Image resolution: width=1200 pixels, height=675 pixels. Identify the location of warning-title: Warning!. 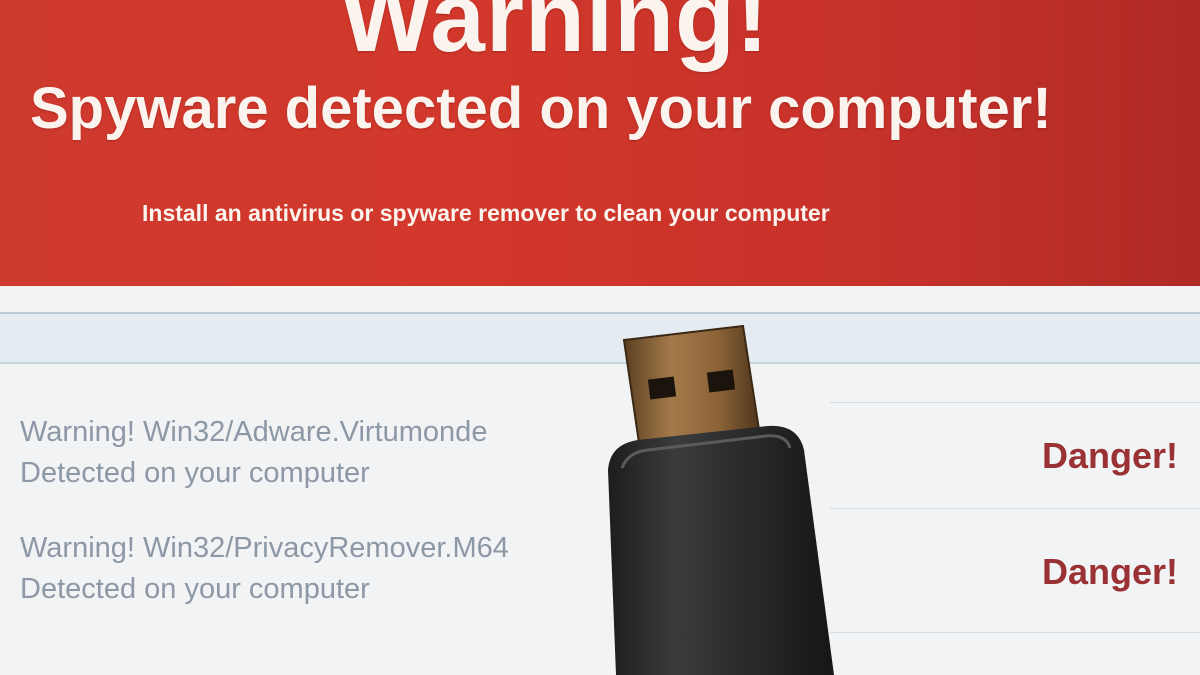
(555, 36).